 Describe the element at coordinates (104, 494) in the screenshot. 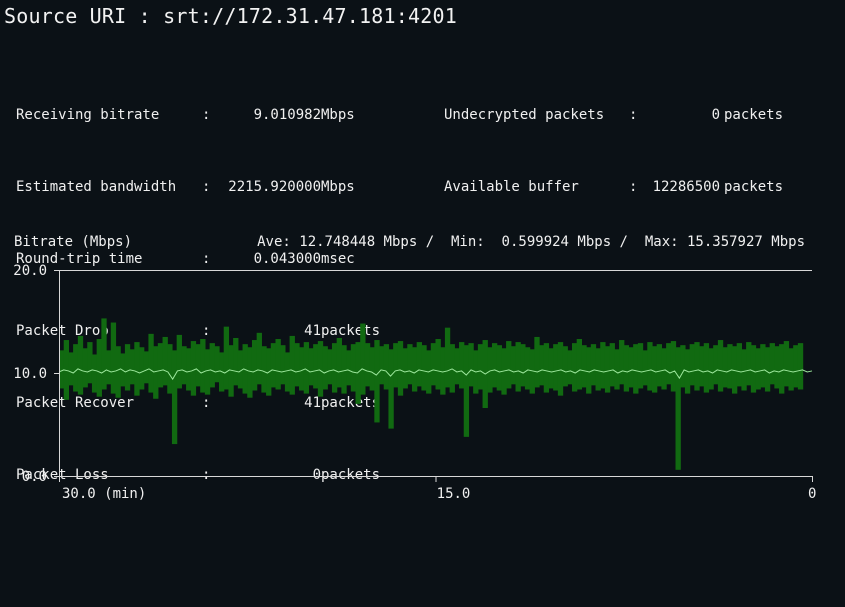

I see `x-tick-label: 30.0 (min)` at that location.